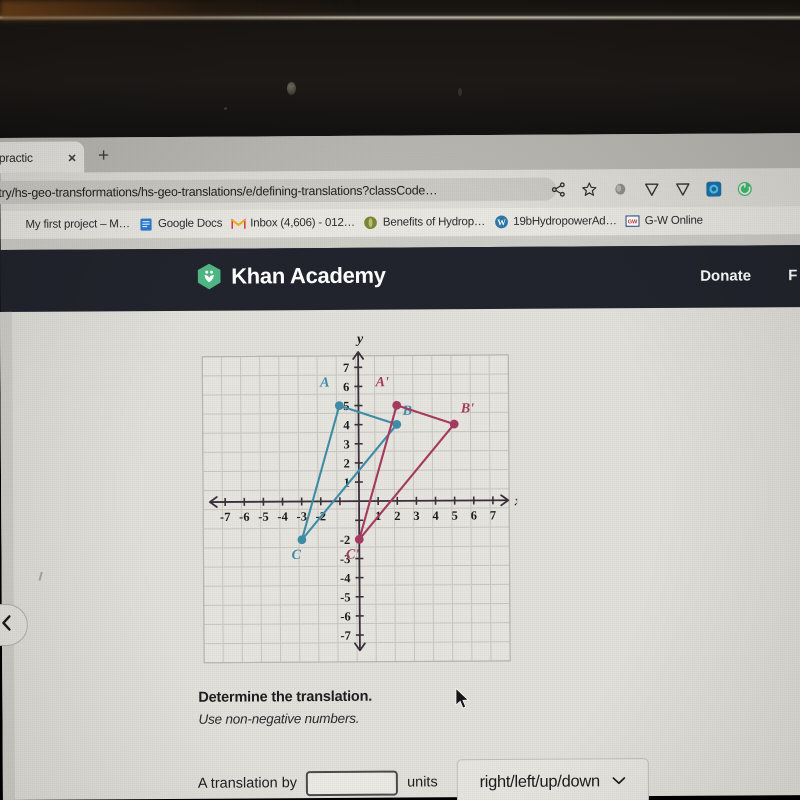 Image resolution: width=800 pixels, height=800 pixels. I want to click on tab-title: s (practic, so click(16, 157).